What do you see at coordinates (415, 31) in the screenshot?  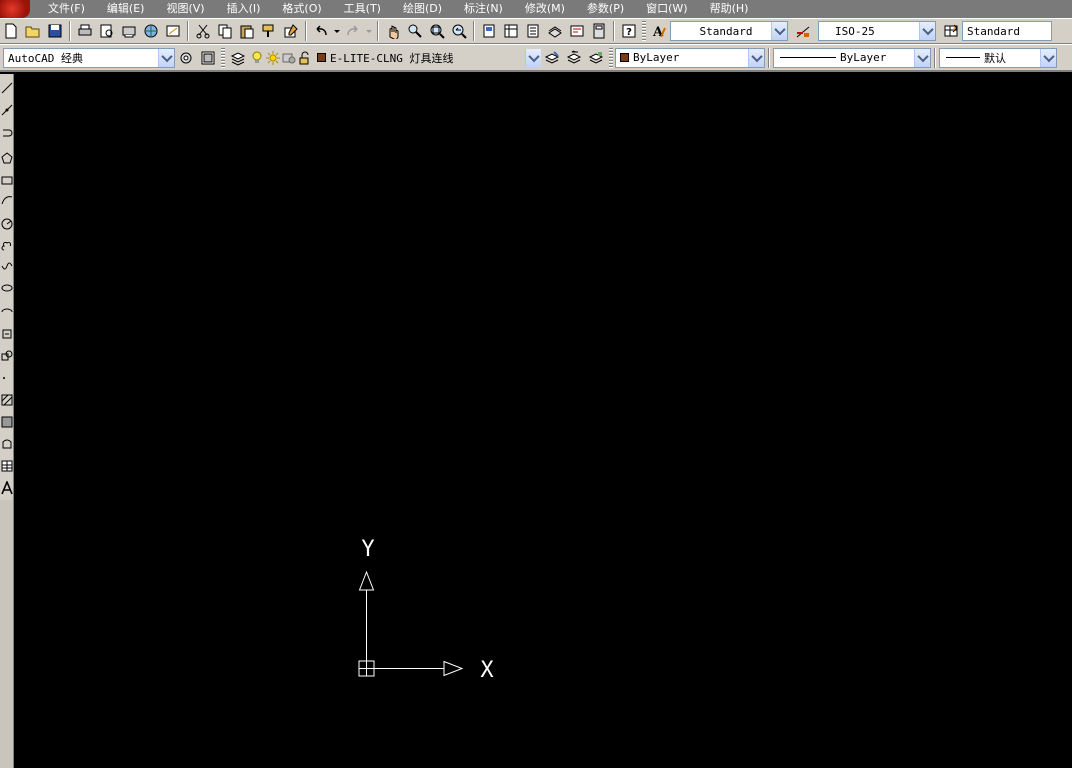 I see `zoom-realtime-icon` at bounding box center [415, 31].